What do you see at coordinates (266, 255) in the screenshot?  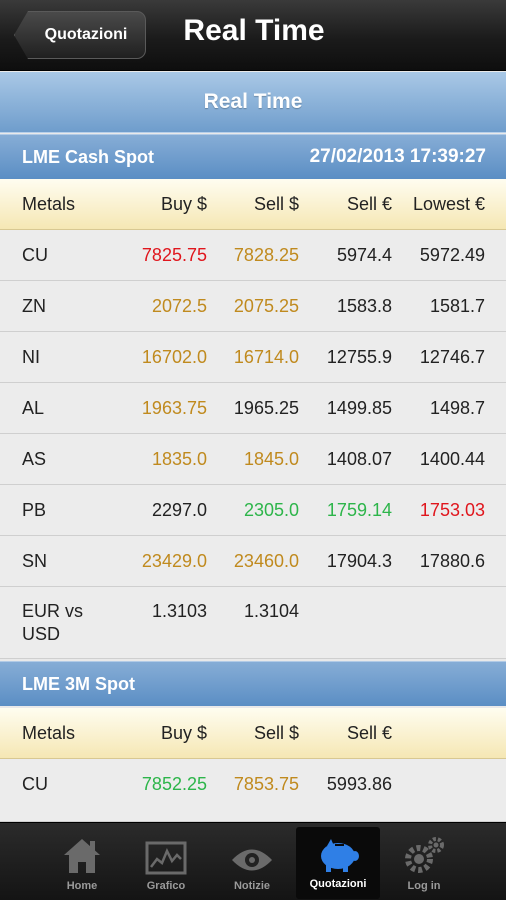 I see `sell-usd: 7828.25` at bounding box center [266, 255].